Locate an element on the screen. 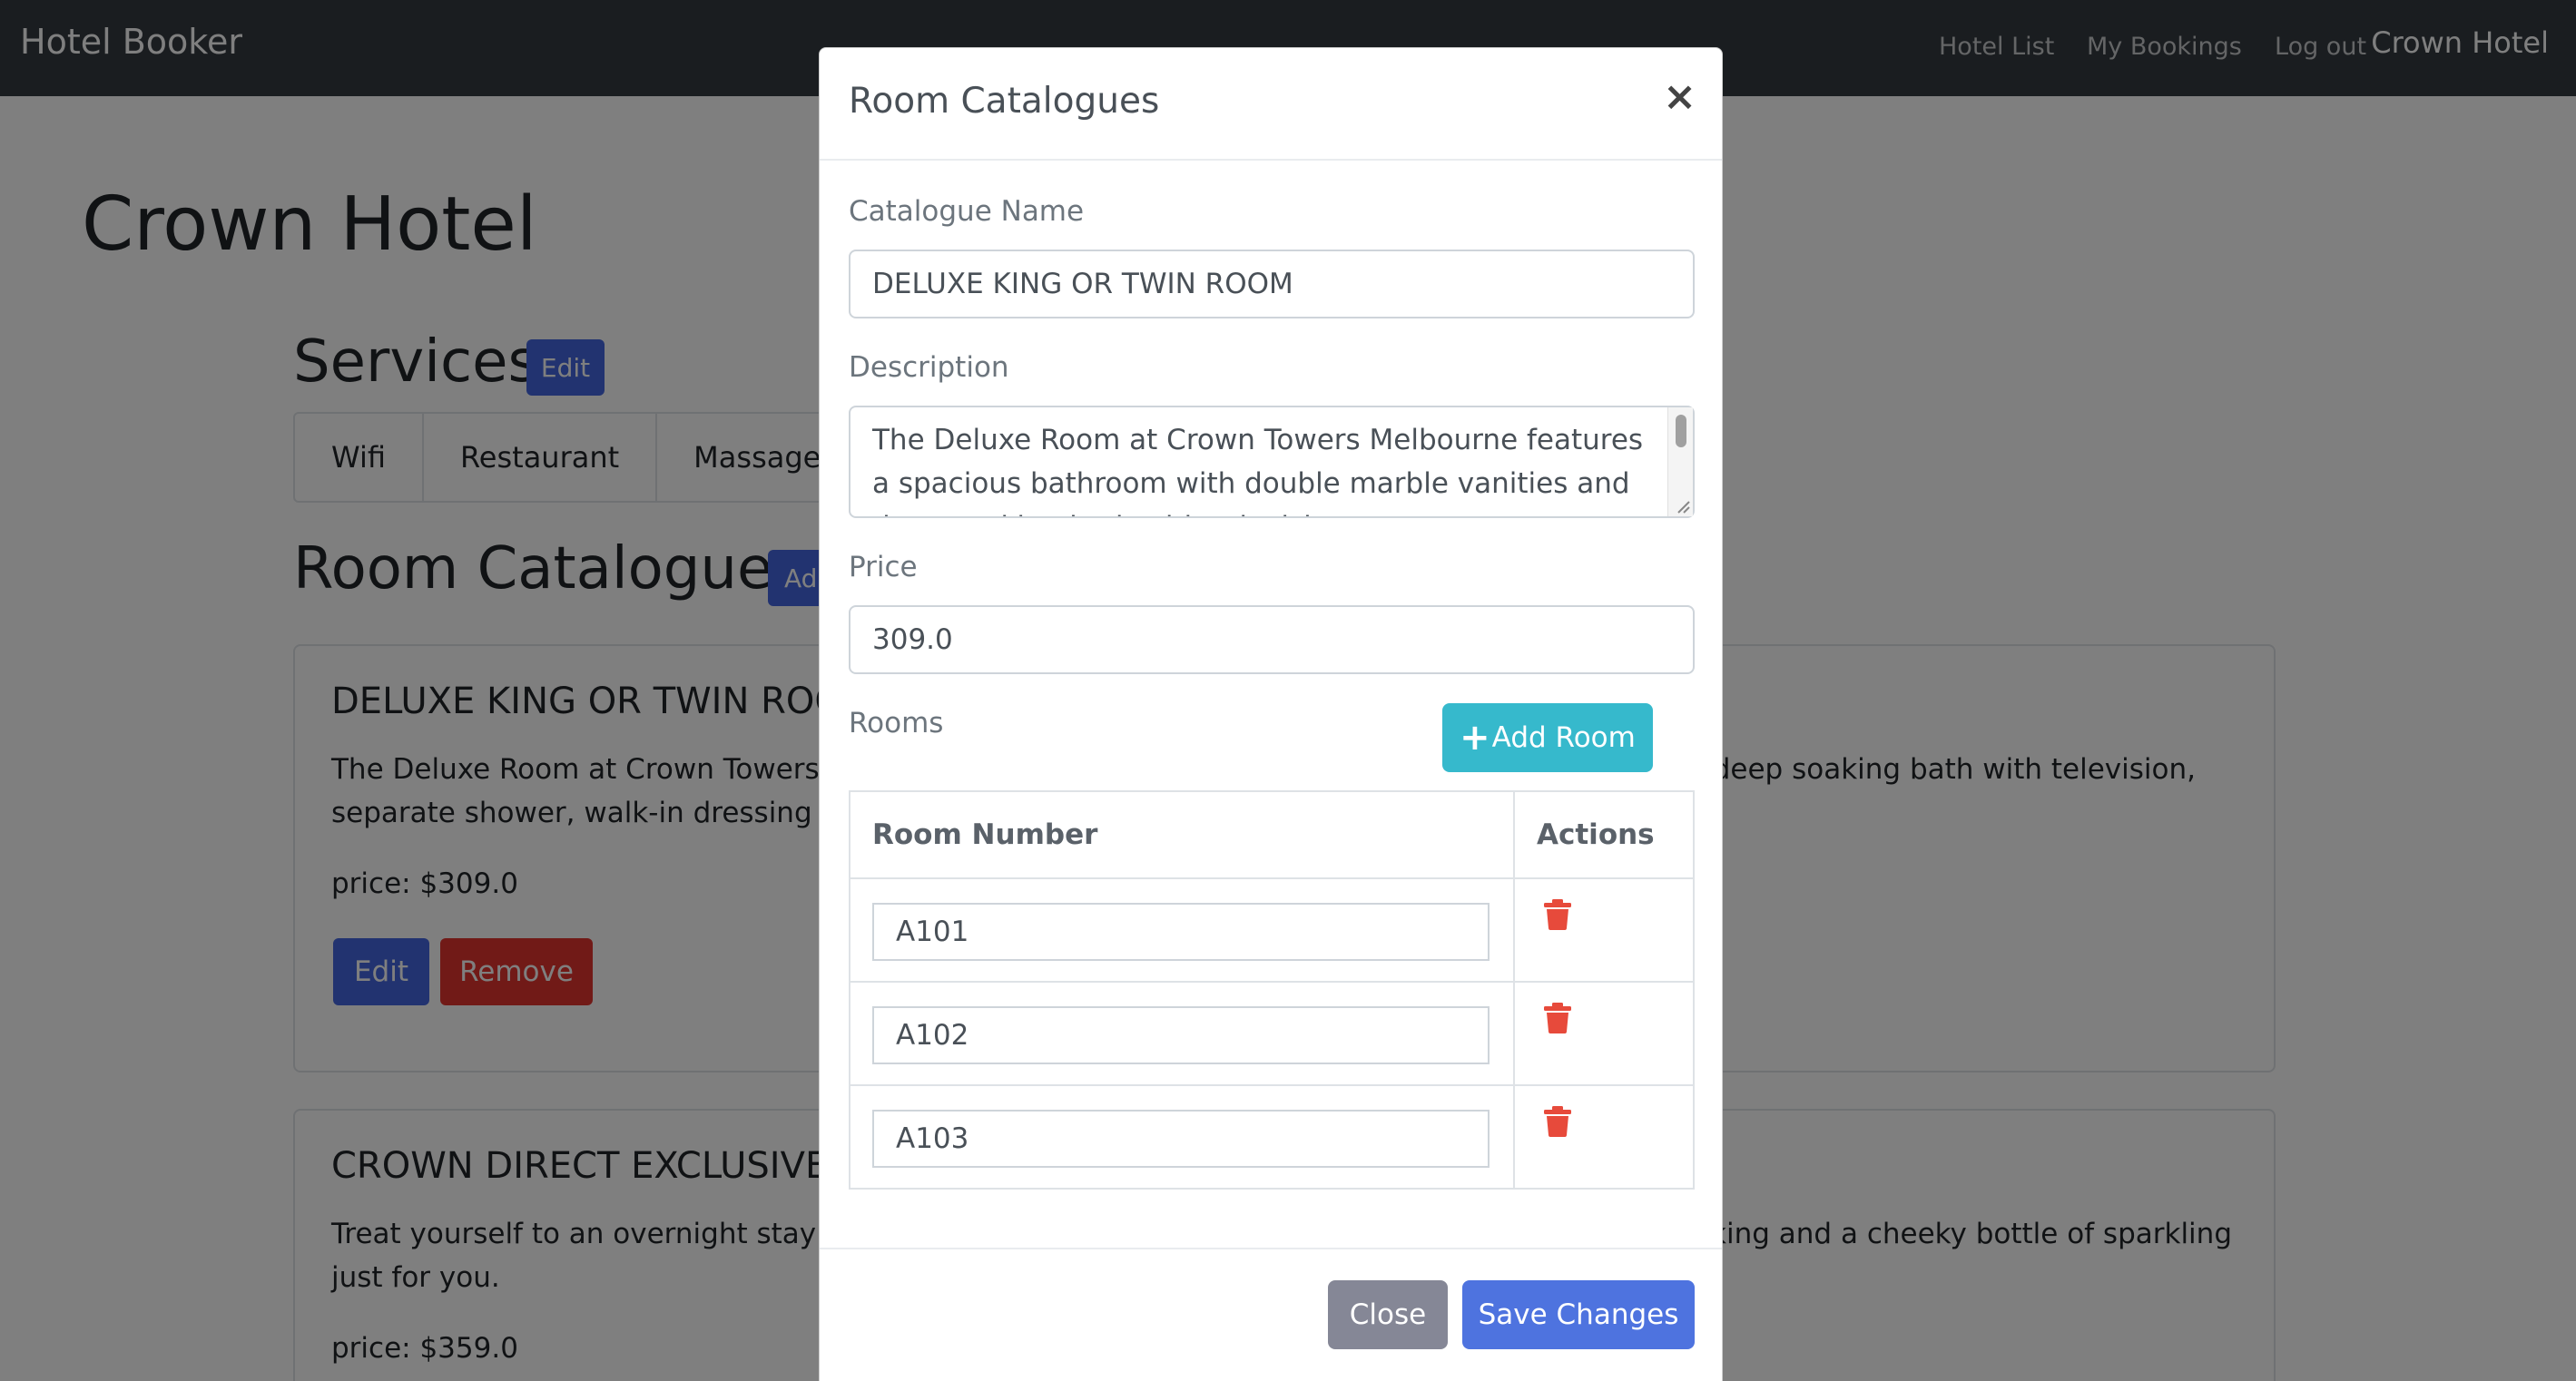  close-icon: × is located at coordinates (1679, 97).